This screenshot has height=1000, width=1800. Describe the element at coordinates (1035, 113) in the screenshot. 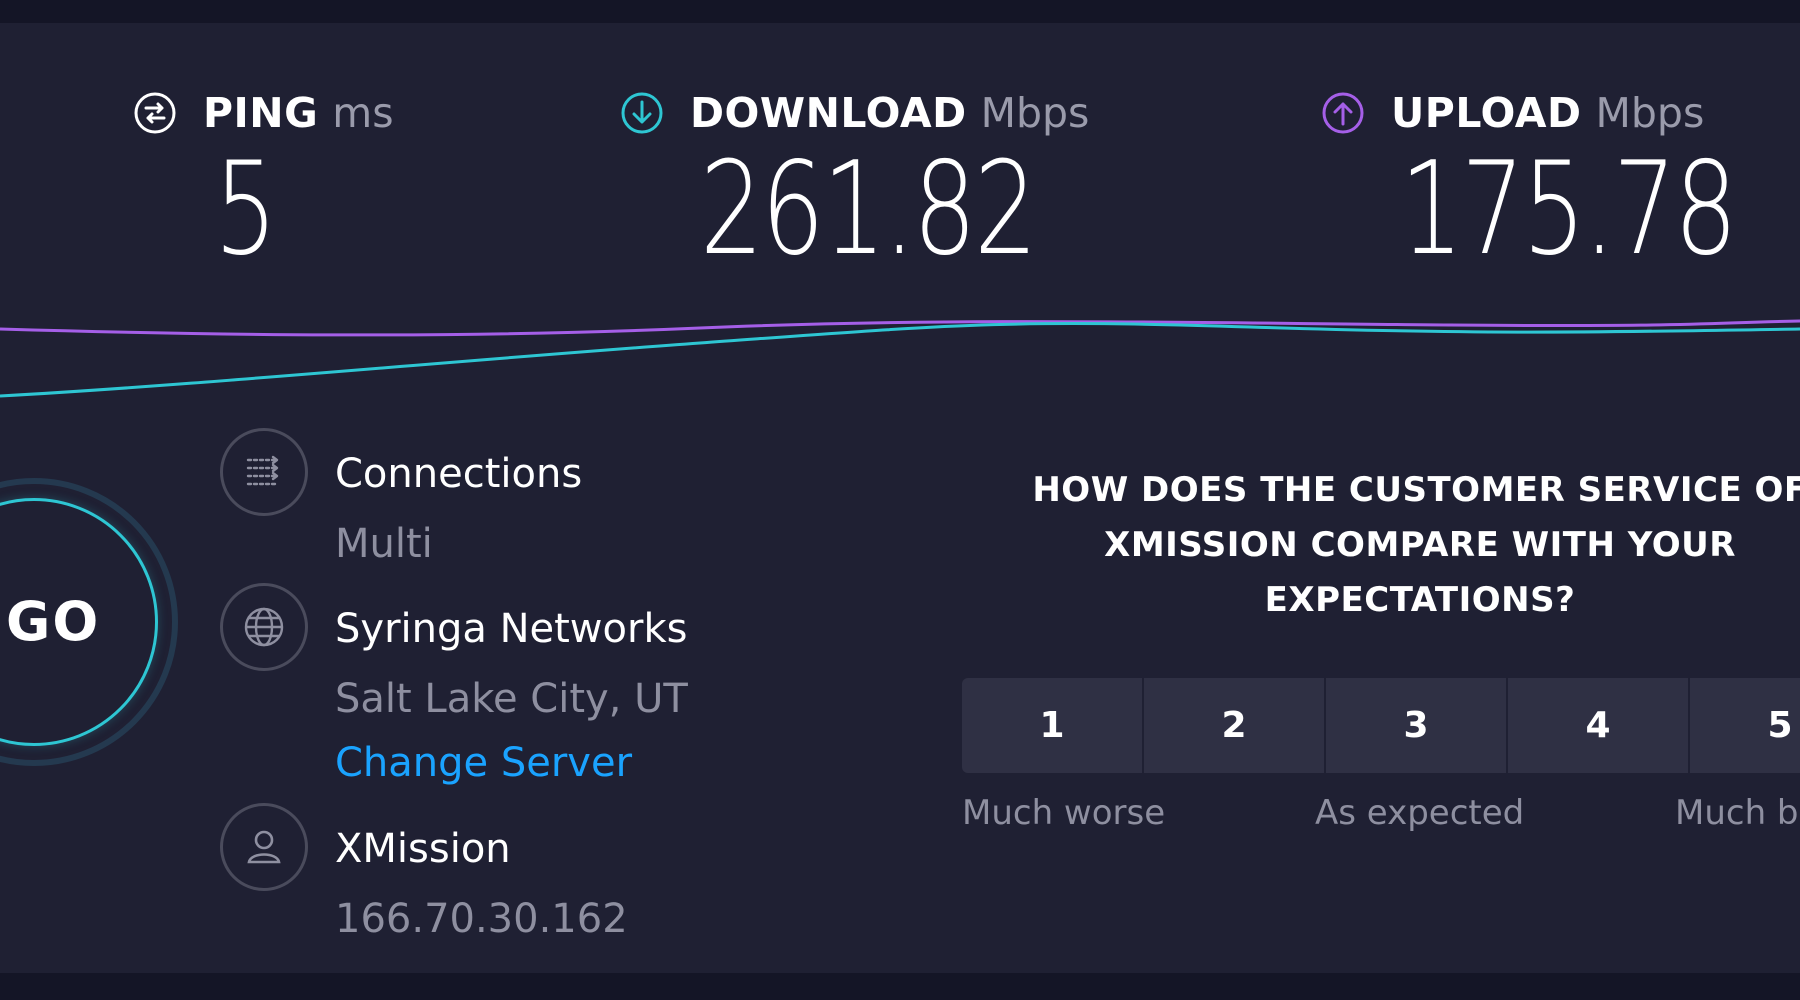

I see `download-unit: Mbps` at that location.